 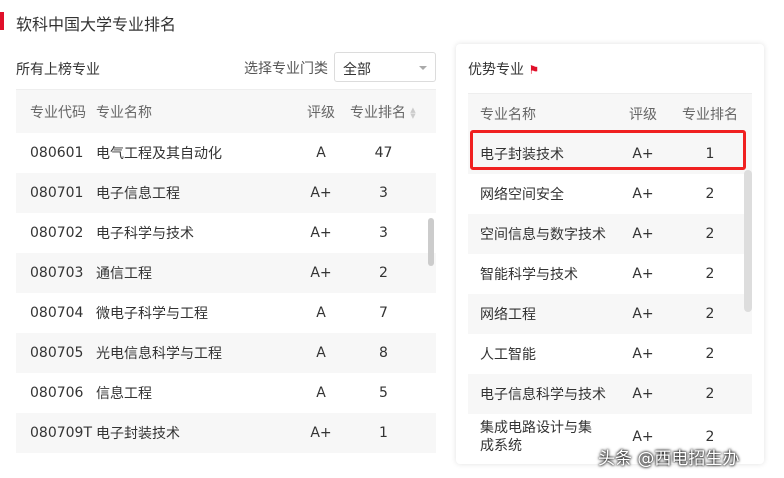 What do you see at coordinates (608, 150) in the screenshot?
I see `highlight-box` at bounding box center [608, 150].